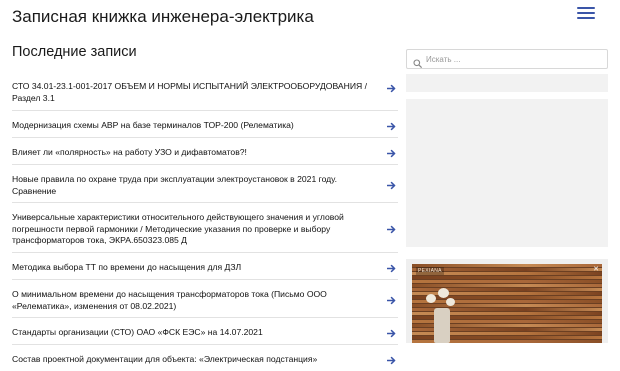 This screenshot has height=371, width=620. I want to click on promo-banner: PEXIANA ✕, so click(507, 301).